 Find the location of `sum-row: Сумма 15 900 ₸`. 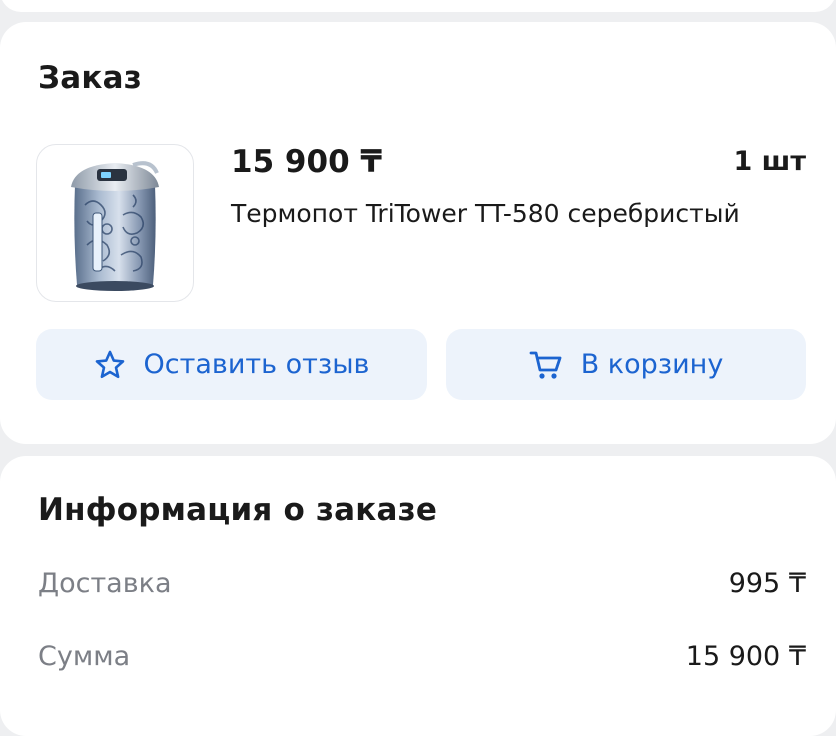

sum-row: Сумма 15 900 ₸ is located at coordinates (422, 656).